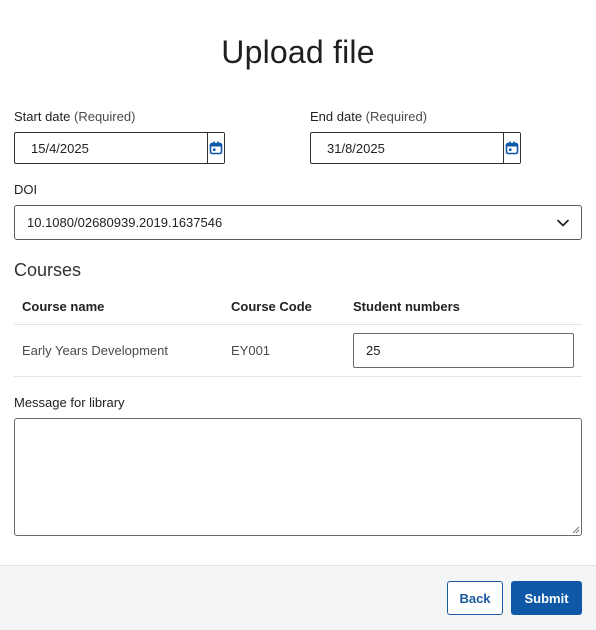 The image size is (596, 630). What do you see at coordinates (298, 597) in the screenshot?
I see `footer-bar` at bounding box center [298, 597].